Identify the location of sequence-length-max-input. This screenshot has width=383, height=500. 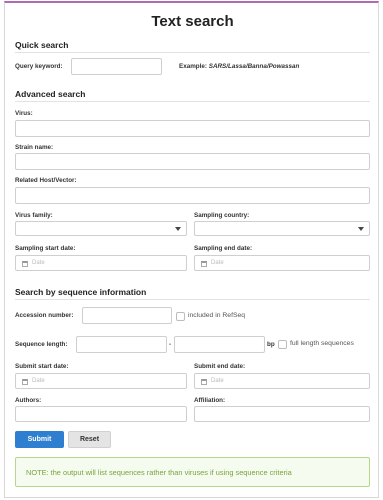
(219, 344).